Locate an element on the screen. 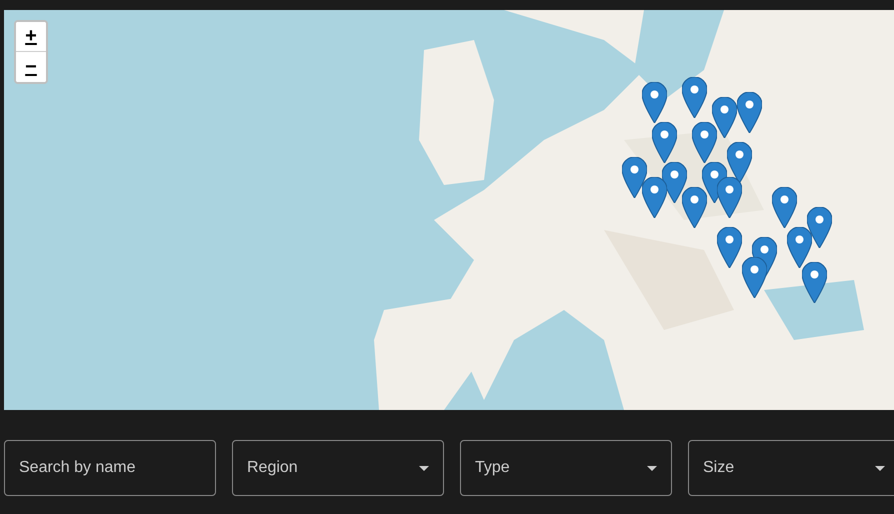  select-field: Type is located at coordinates (566, 468).